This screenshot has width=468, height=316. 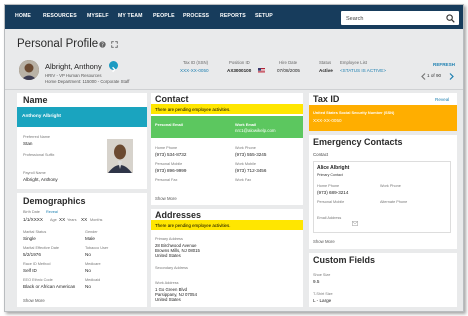 What do you see at coordinates (196, 62) in the screenshot?
I see `tax-id-label: Tax ID (SSN)` at bounding box center [196, 62].